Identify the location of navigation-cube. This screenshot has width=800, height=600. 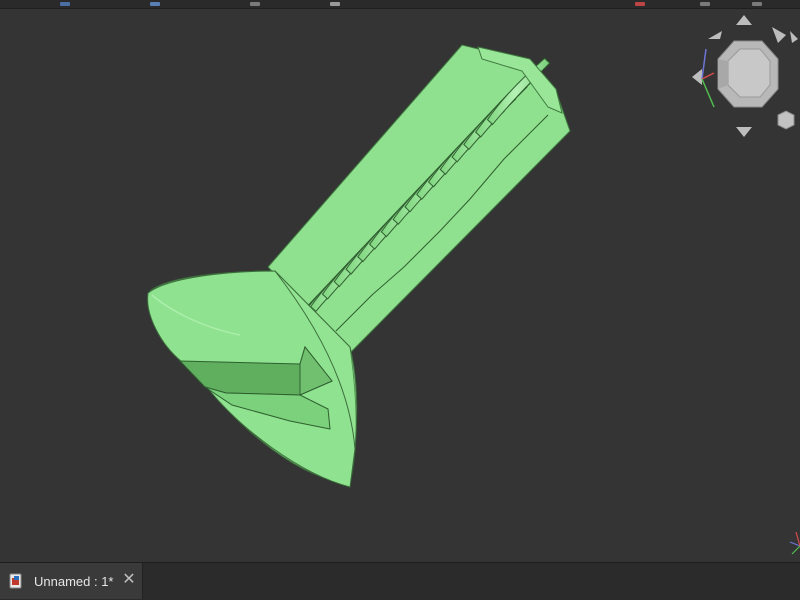
(744, 74).